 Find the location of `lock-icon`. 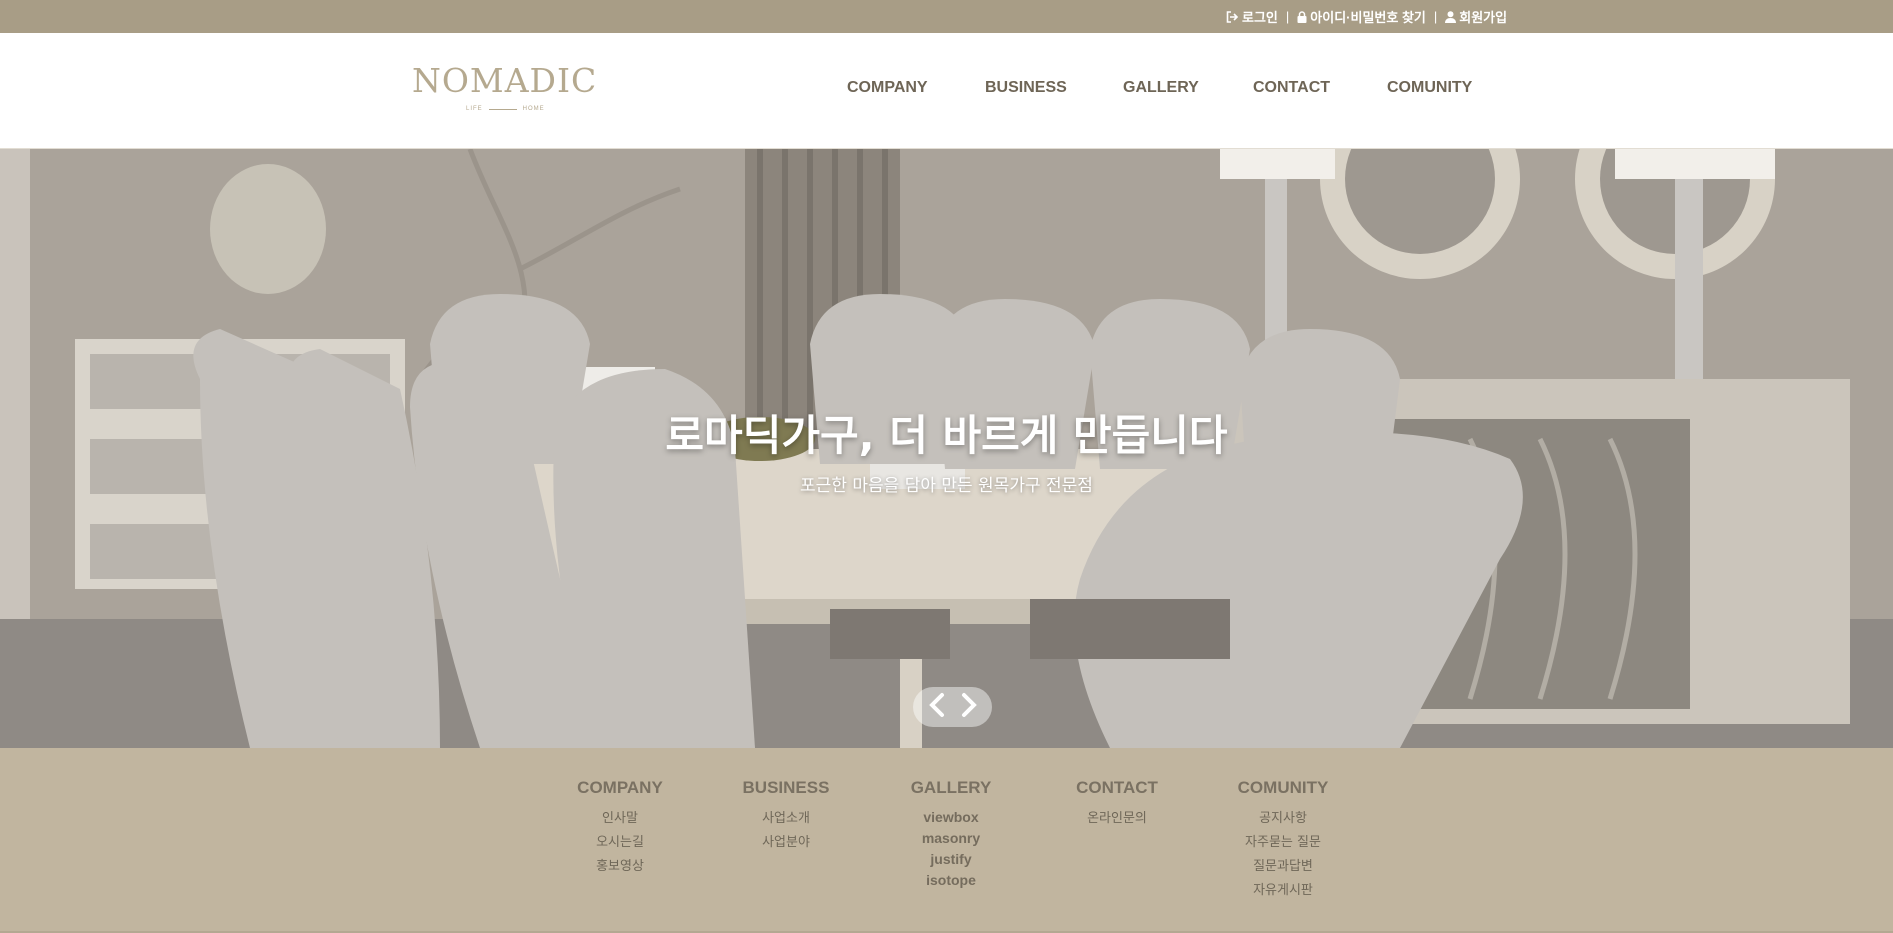

lock-icon is located at coordinates (1302, 16).